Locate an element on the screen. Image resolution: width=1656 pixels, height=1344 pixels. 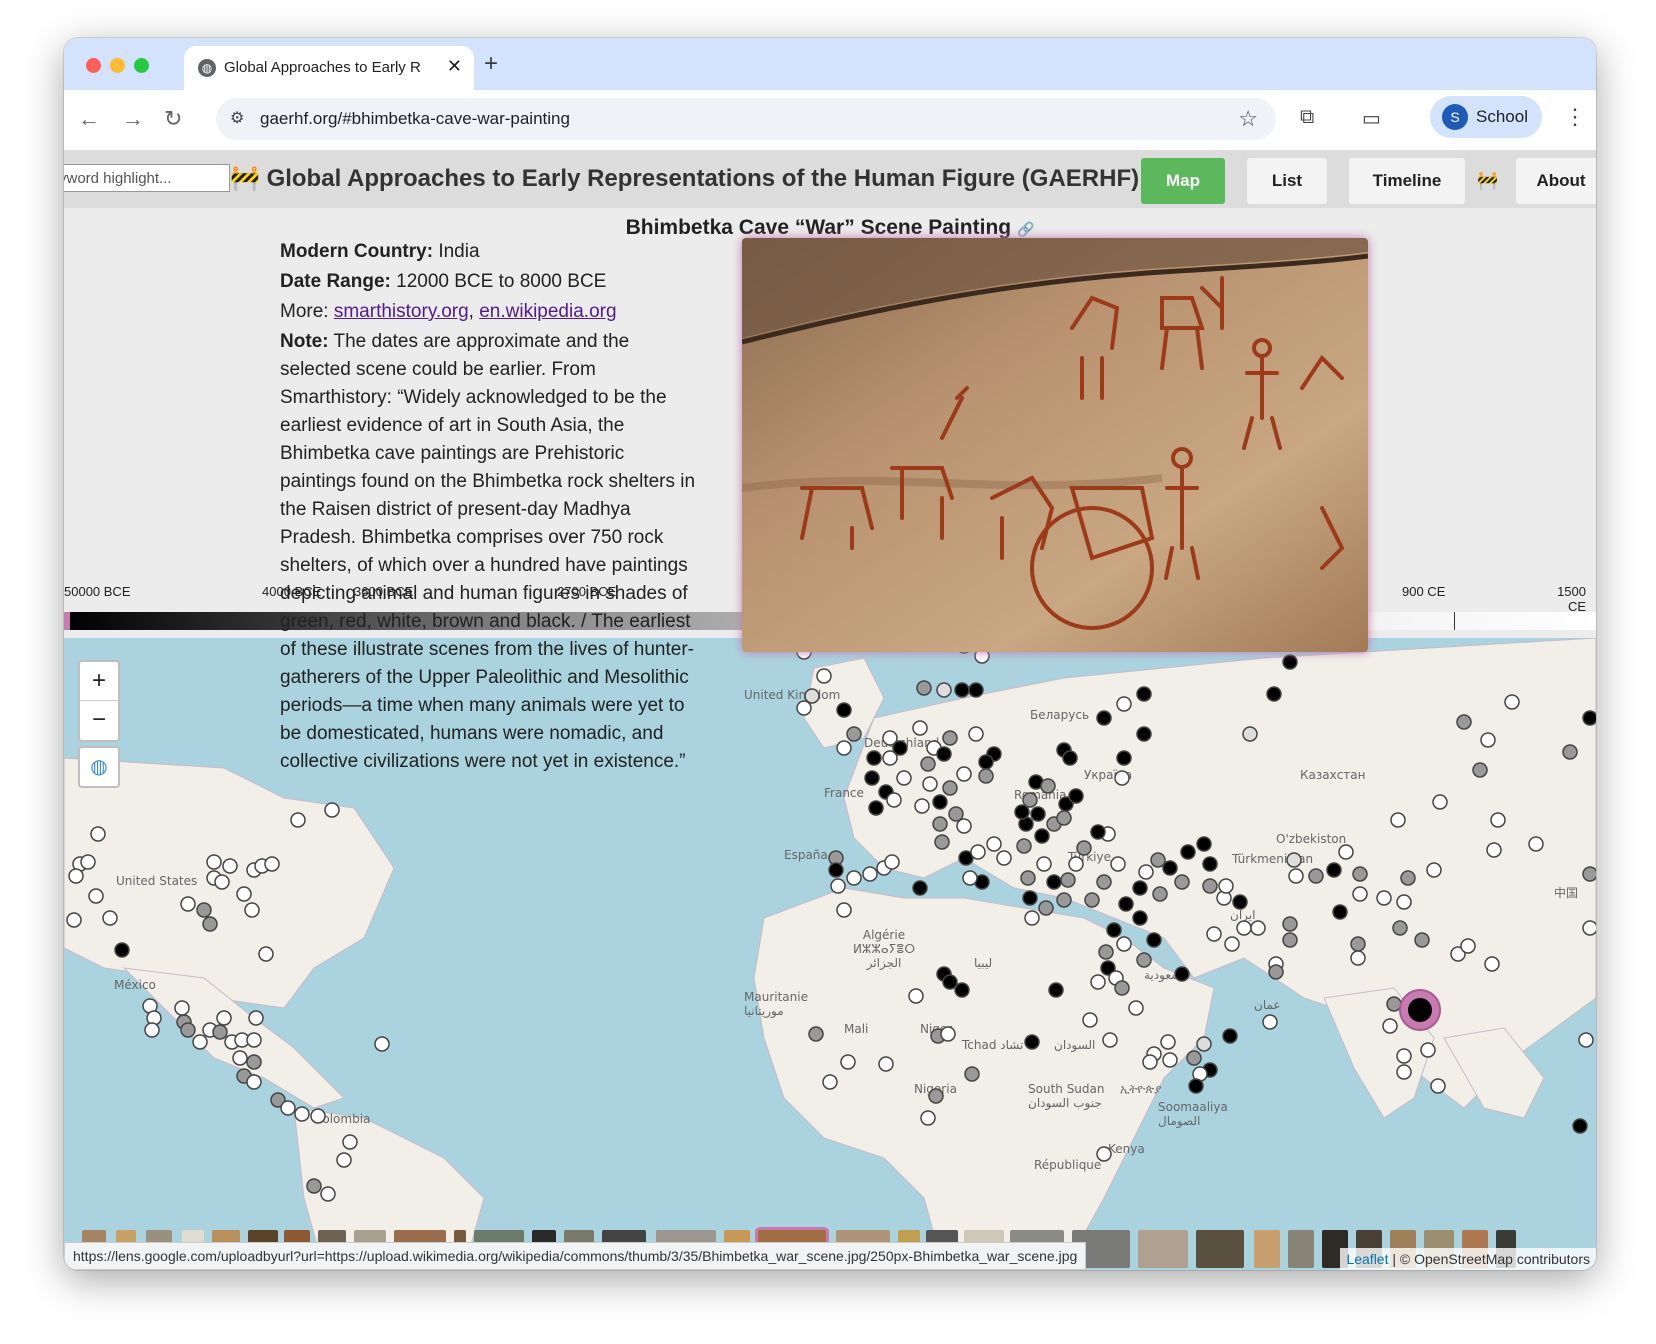
more-menu-icon: ⋮ is located at coordinates (1575, 117).